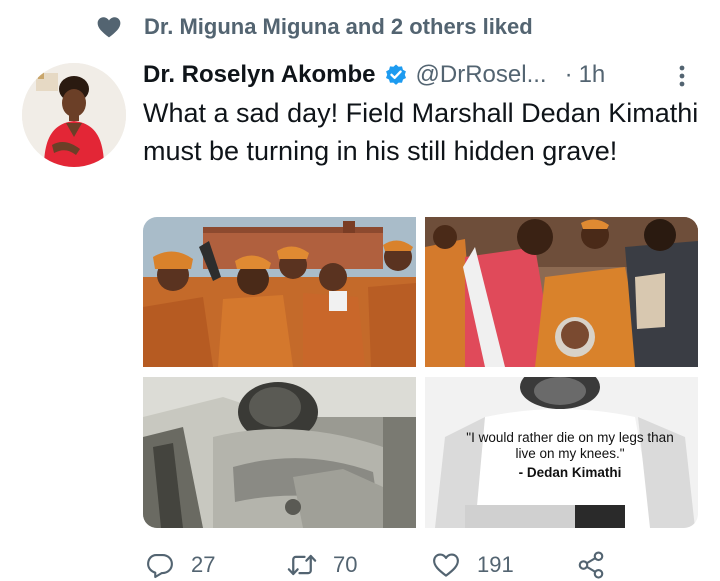 The height and width of the screenshot is (581, 720). I want to click on retweet-count: 70, so click(345, 564).